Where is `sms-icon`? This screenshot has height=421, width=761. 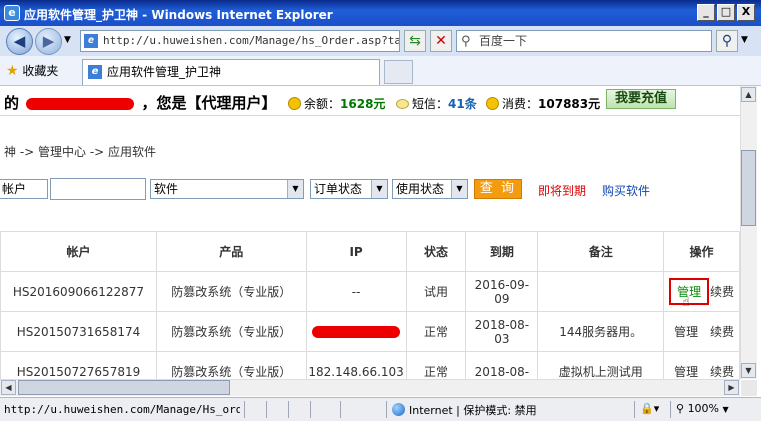 sms-icon is located at coordinates (402, 104).